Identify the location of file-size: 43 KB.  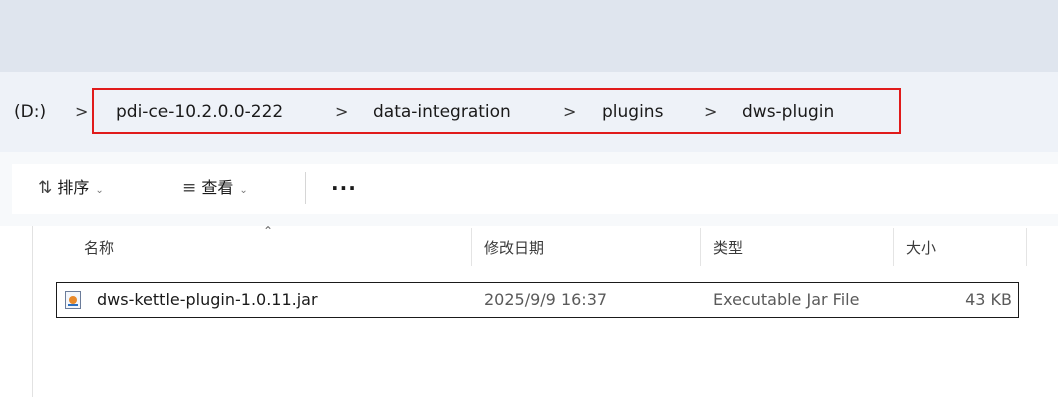
(988, 299).